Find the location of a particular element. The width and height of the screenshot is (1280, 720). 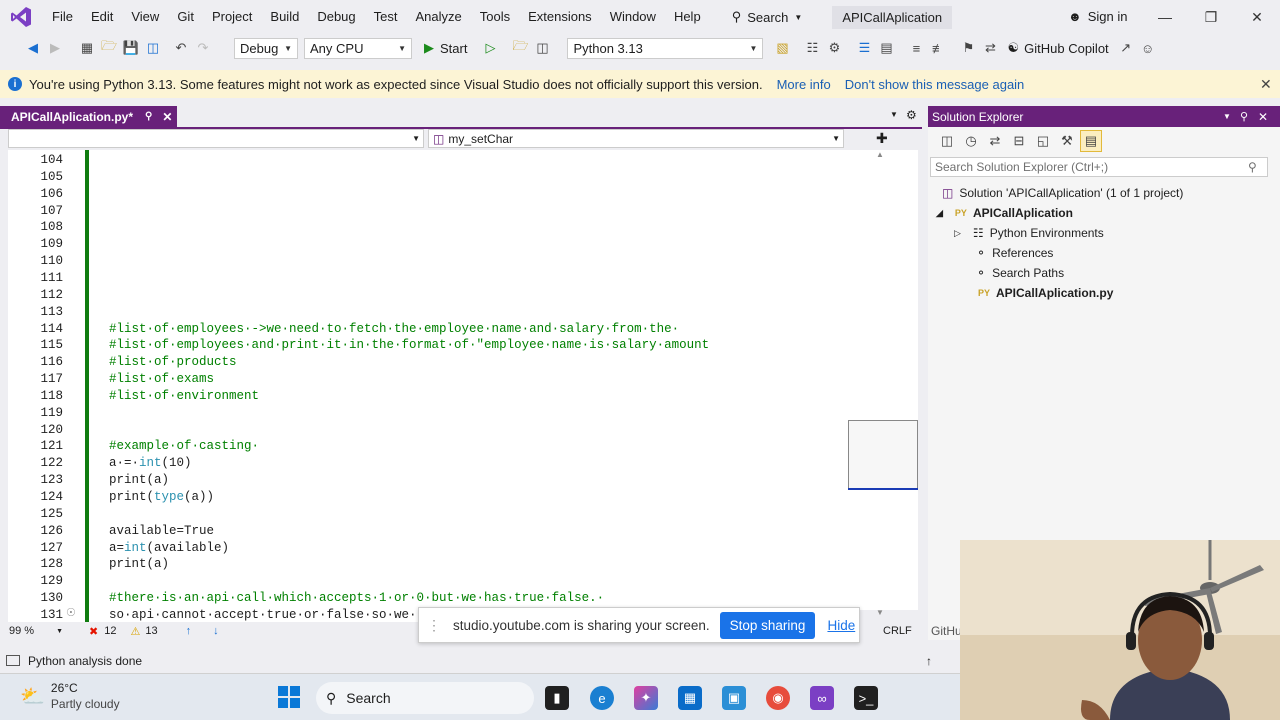

browse-folder-icon: 🗁 is located at coordinates (520, 48).